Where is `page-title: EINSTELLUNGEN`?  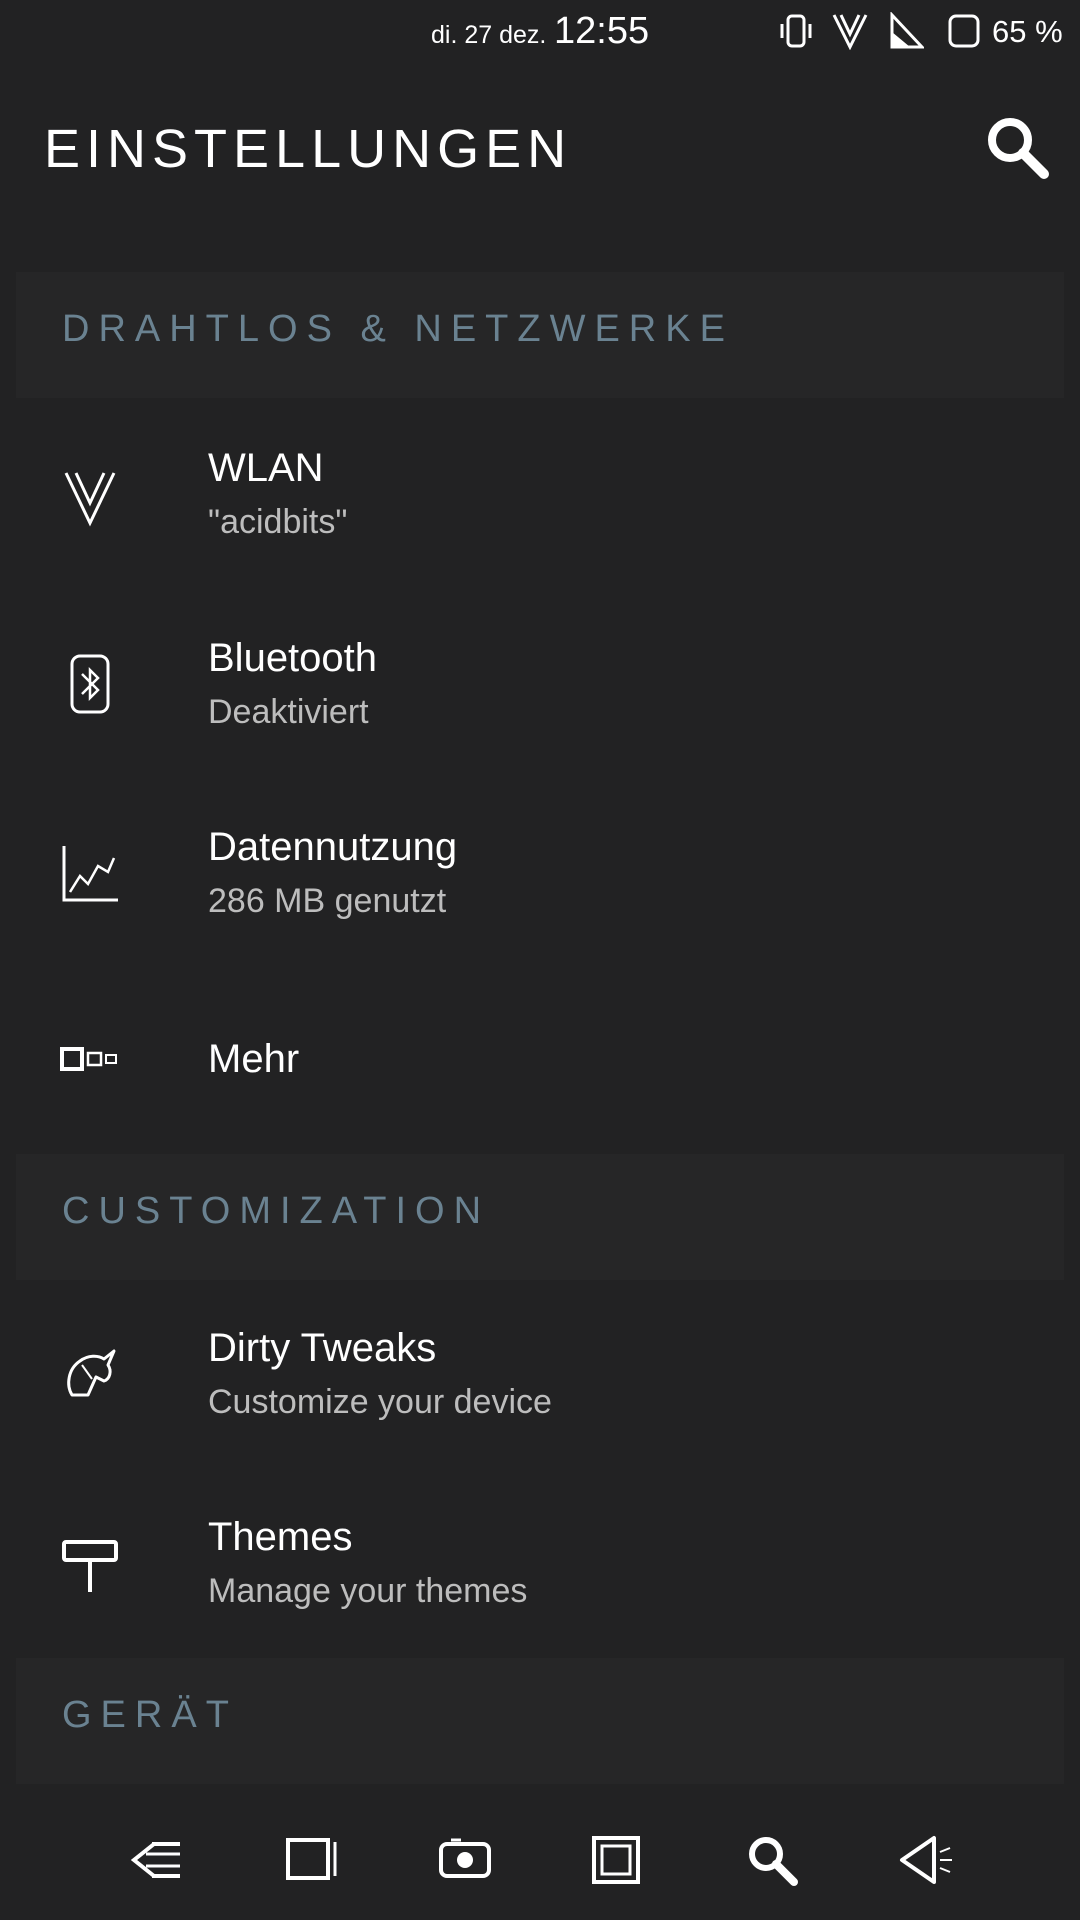 page-title: EINSTELLUNGEN is located at coordinates (308, 149).